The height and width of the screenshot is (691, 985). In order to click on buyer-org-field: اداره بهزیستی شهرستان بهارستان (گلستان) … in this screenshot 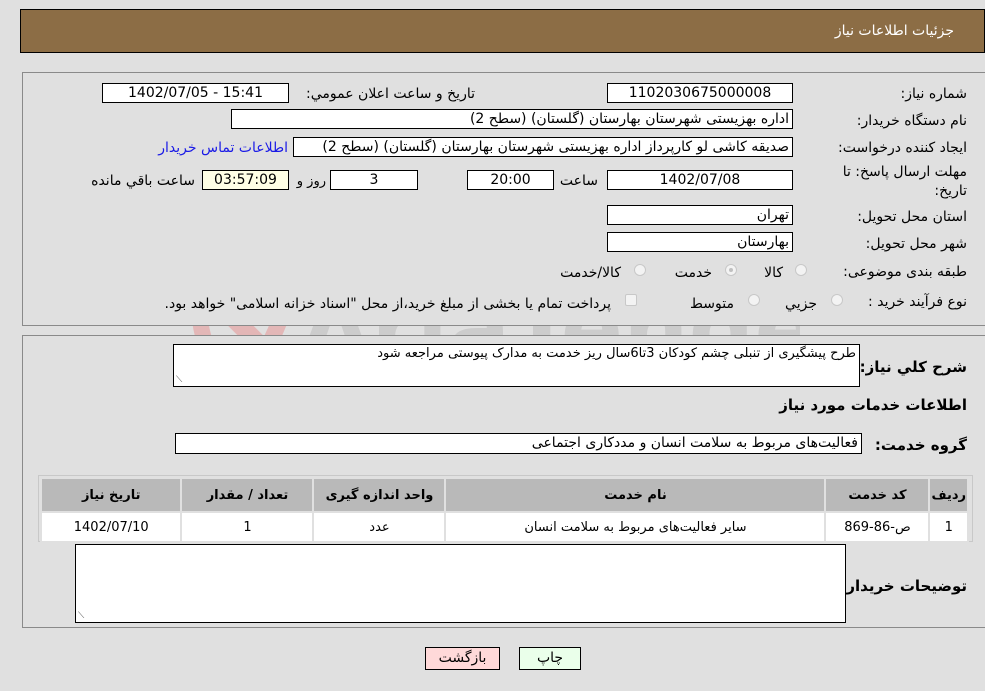, I will do `click(512, 119)`.